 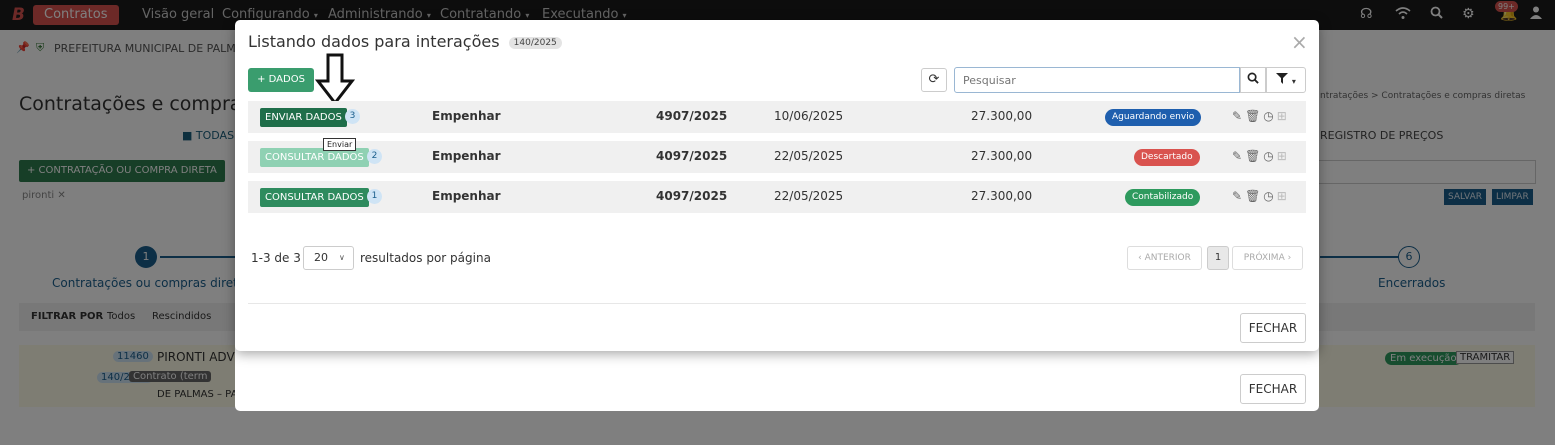 I want to click on pagination-range: 1-3 de 3, so click(x=276, y=258).